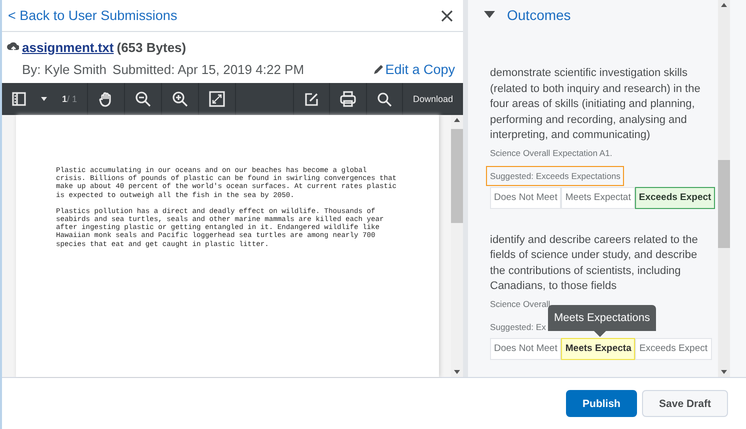  I want to click on fullscreen-icon, so click(217, 99).